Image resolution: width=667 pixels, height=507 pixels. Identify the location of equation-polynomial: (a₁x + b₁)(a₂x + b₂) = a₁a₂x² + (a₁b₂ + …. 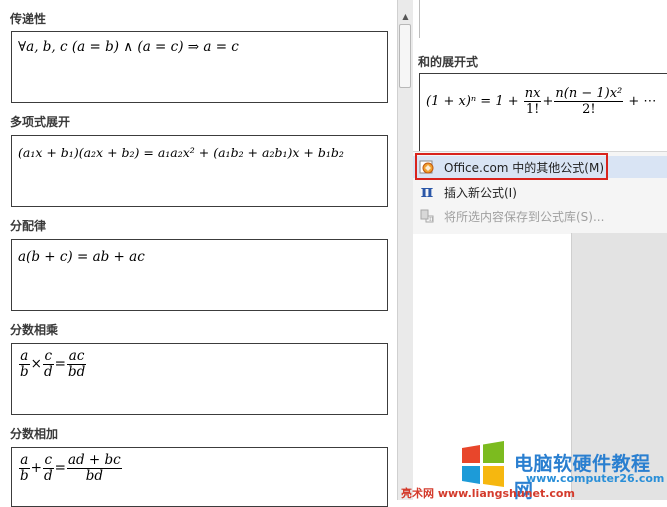
(199, 171).